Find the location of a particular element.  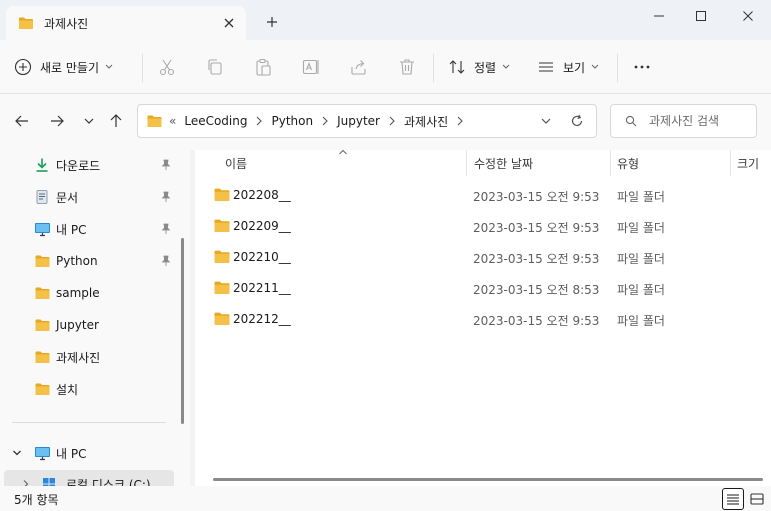

rename-icon is located at coordinates (311, 67).